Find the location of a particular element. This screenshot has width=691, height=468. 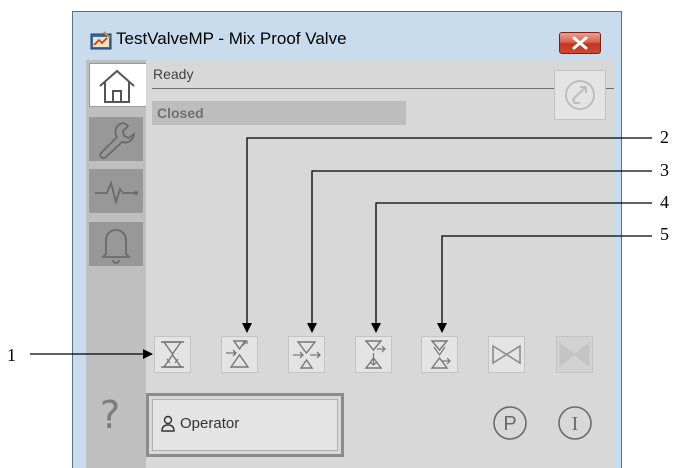

callout-label-2: 2 is located at coordinates (664, 137).